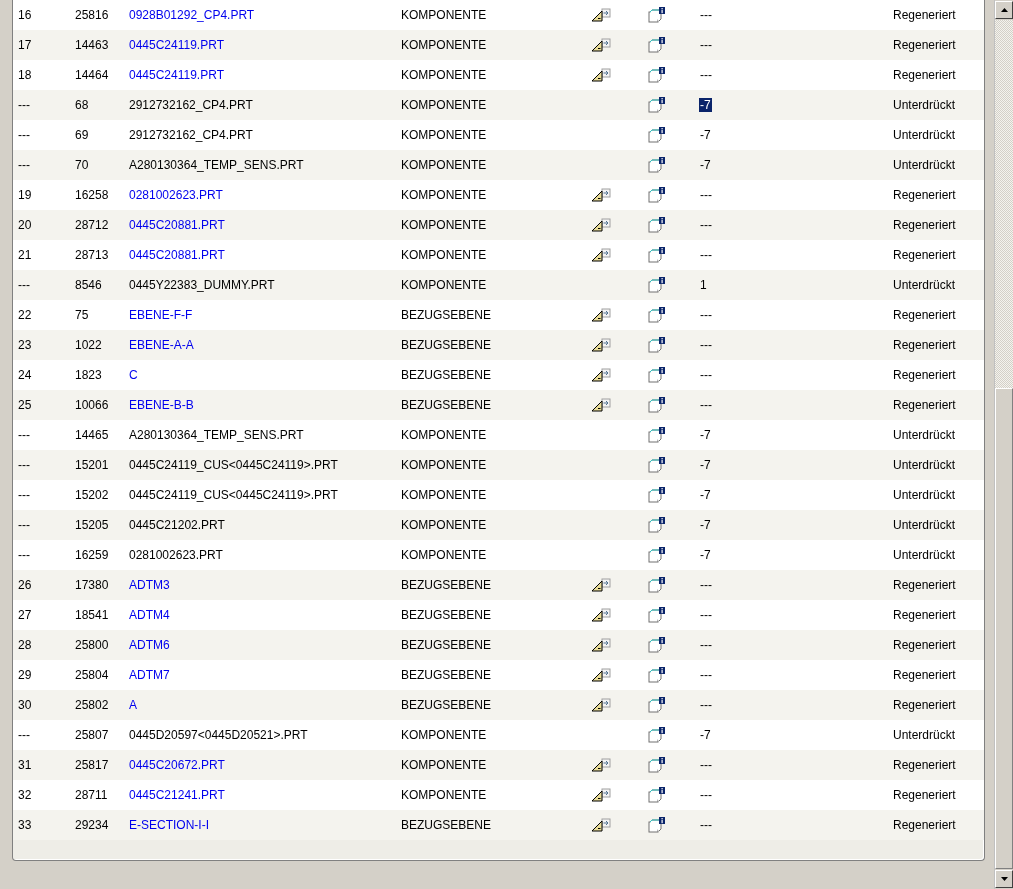 This screenshot has height=889, width=1013. What do you see at coordinates (149, 585) in the screenshot?
I see `feature-link: ADTM3` at bounding box center [149, 585].